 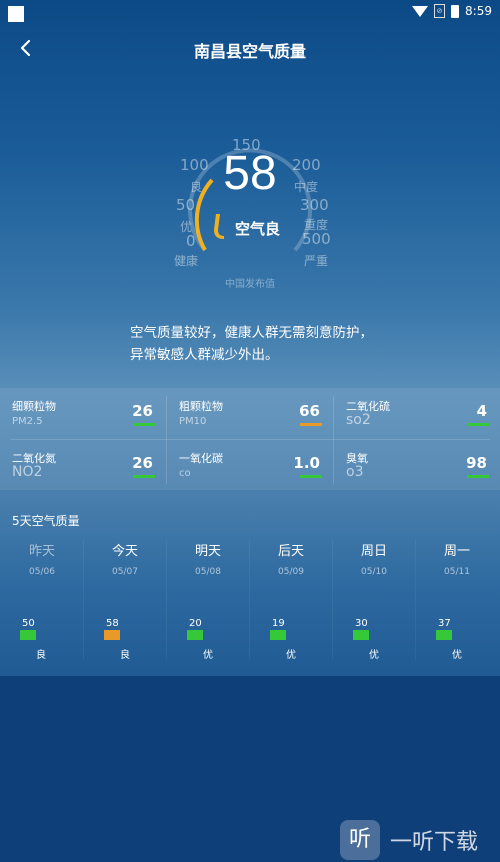 I want to click on pollutant-code: PM10, so click(x=193, y=421).